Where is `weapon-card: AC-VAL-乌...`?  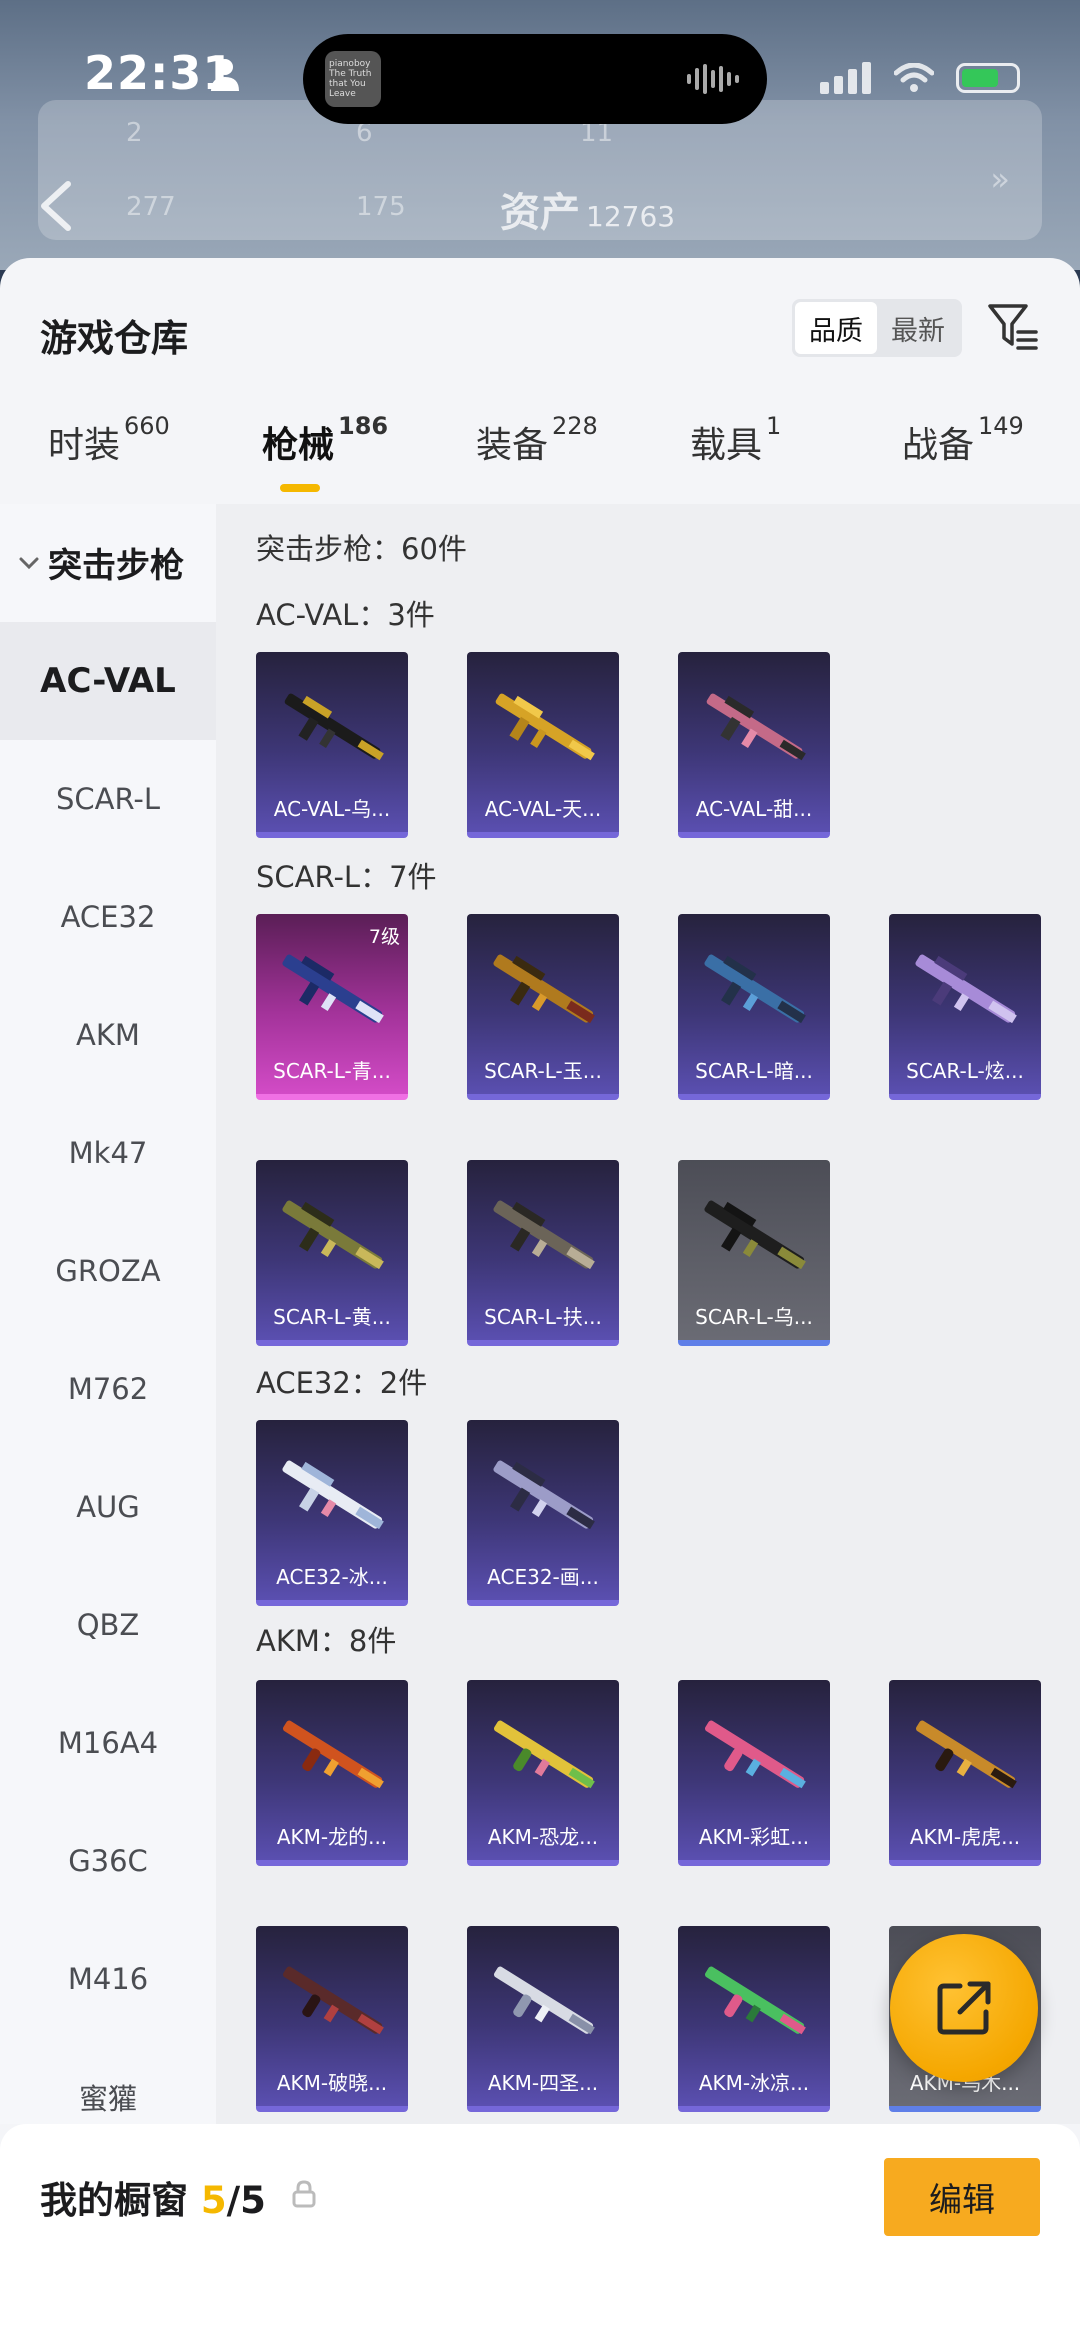
weapon-card: AC-VAL-乌... is located at coordinates (332, 745).